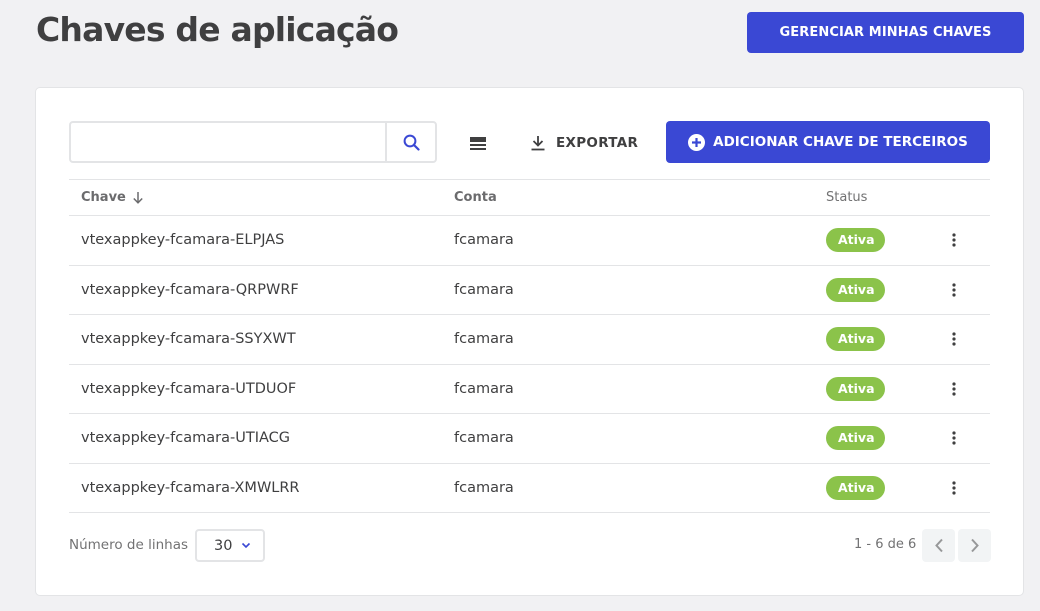 The image size is (1040, 611). I want to click on search-box, so click(253, 142).